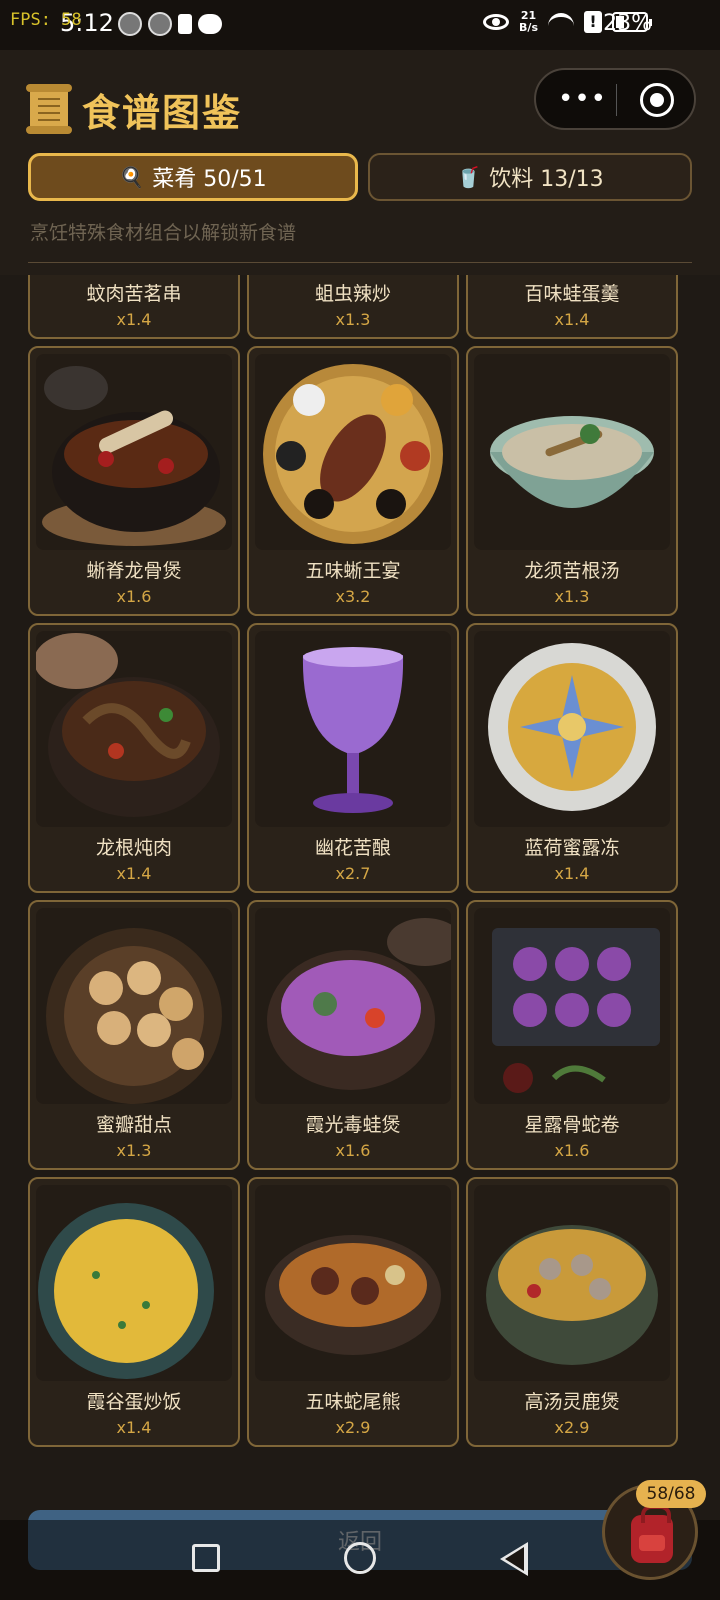 The image size is (720, 1600). What do you see at coordinates (134, 571) in the screenshot?
I see `recipe-name: 蜥脊龙骨煲` at bounding box center [134, 571].